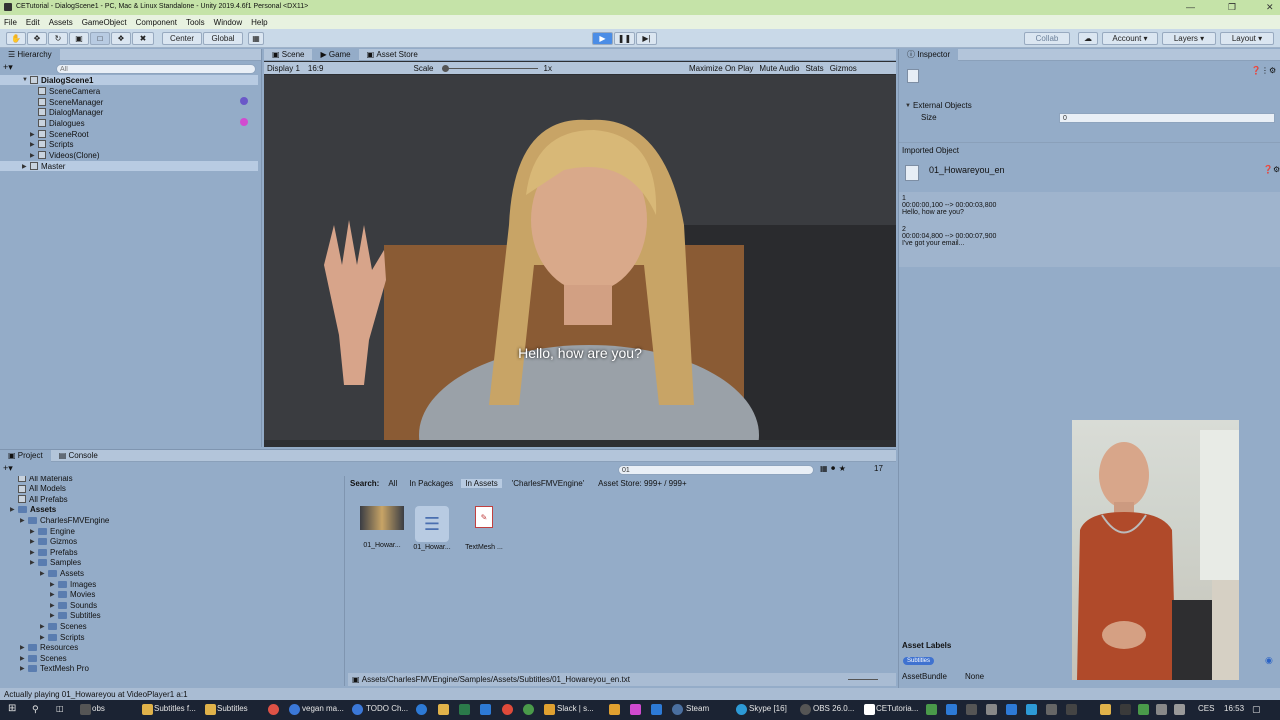  What do you see at coordinates (156, 22) in the screenshot?
I see `menu-component: Component` at bounding box center [156, 22].